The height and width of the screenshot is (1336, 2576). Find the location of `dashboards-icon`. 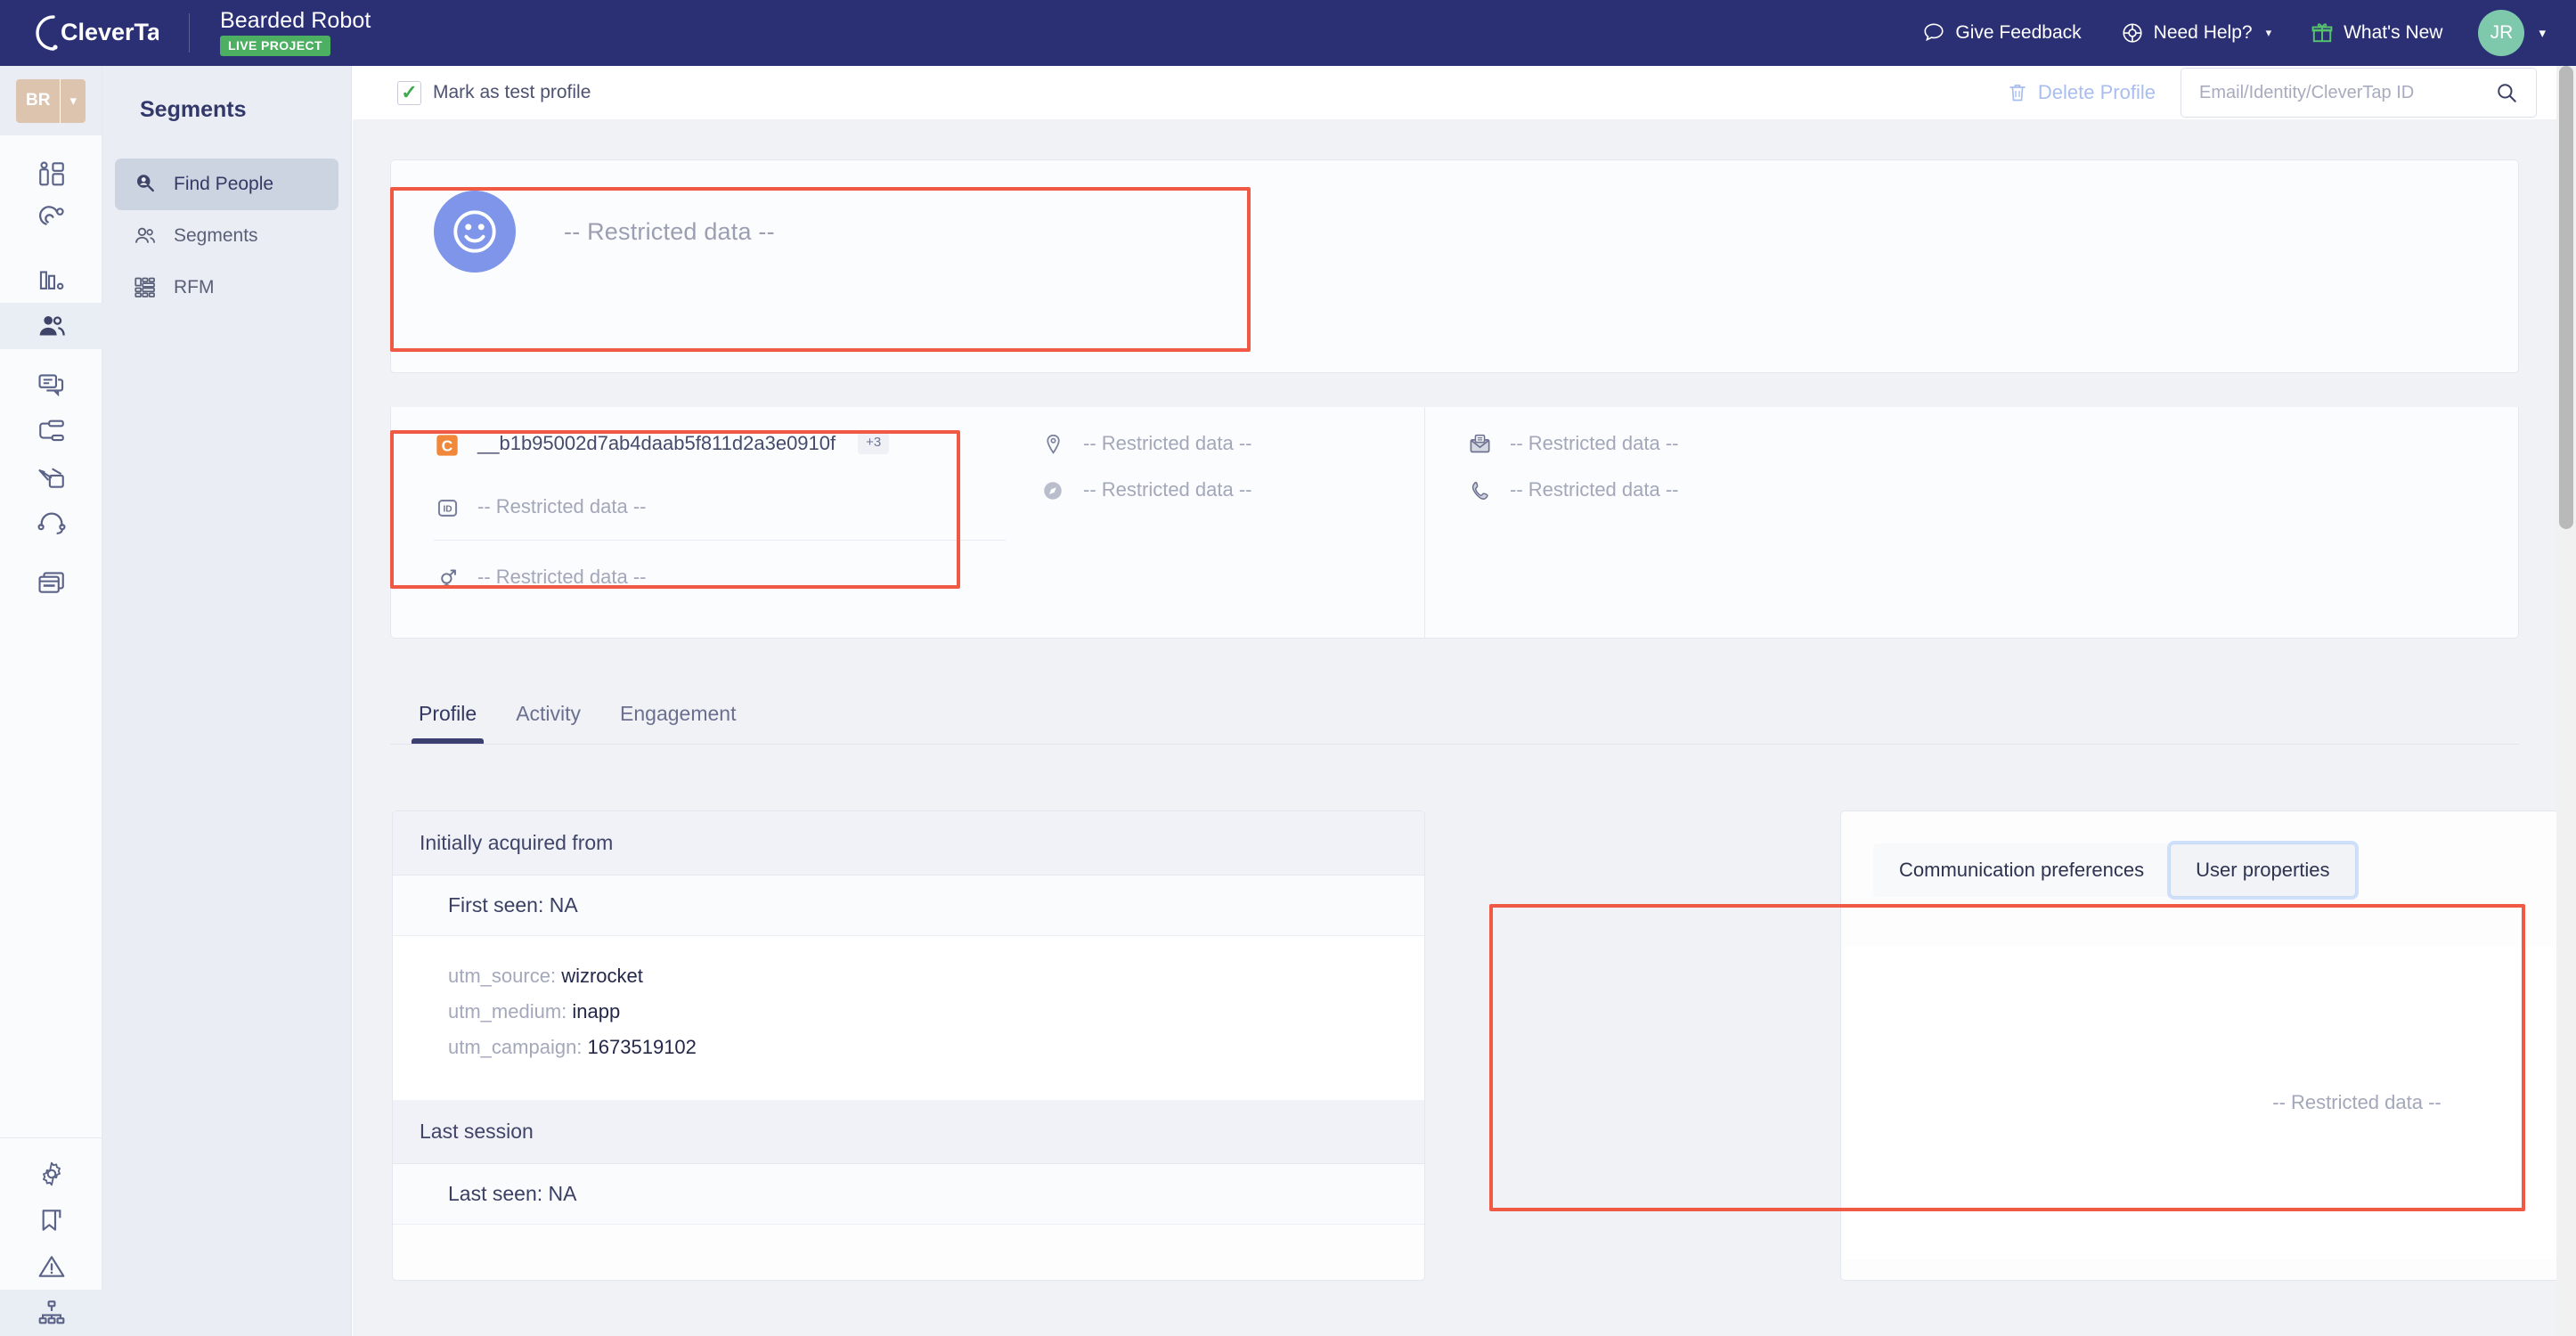

dashboards-icon is located at coordinates (51, 173).